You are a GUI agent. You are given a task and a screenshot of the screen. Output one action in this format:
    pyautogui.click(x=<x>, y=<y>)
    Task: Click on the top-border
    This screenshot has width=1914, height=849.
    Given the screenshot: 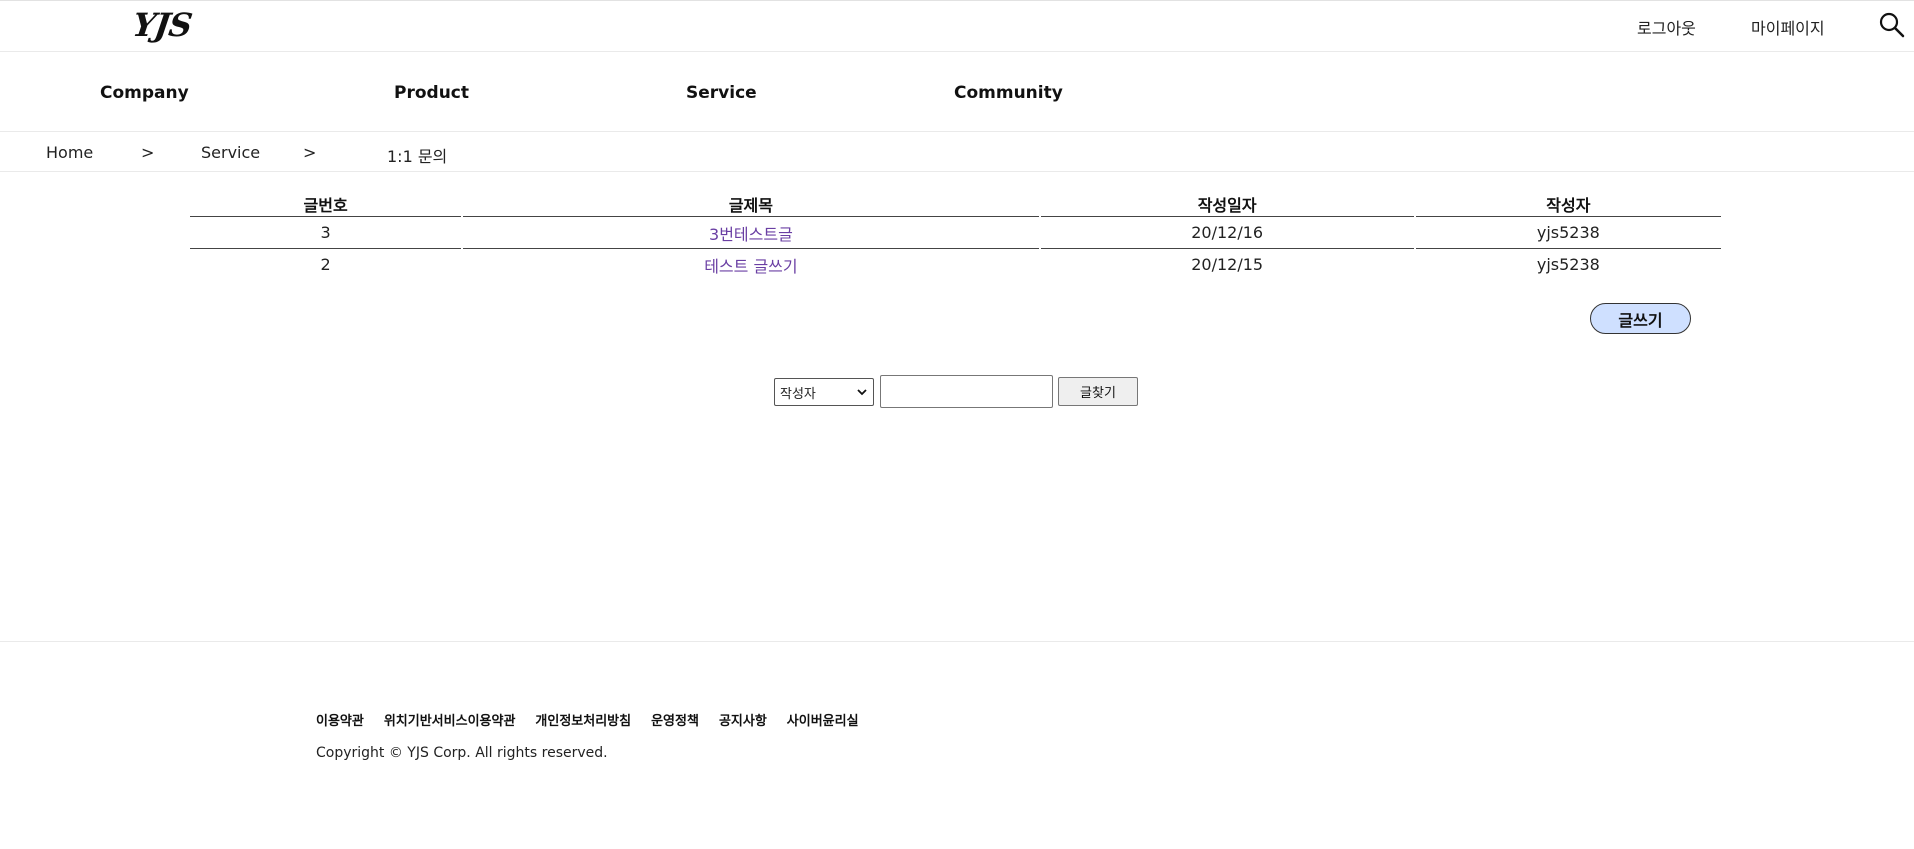 What is the action you would take?
    pyautogui.click(x=957, y=0)
    